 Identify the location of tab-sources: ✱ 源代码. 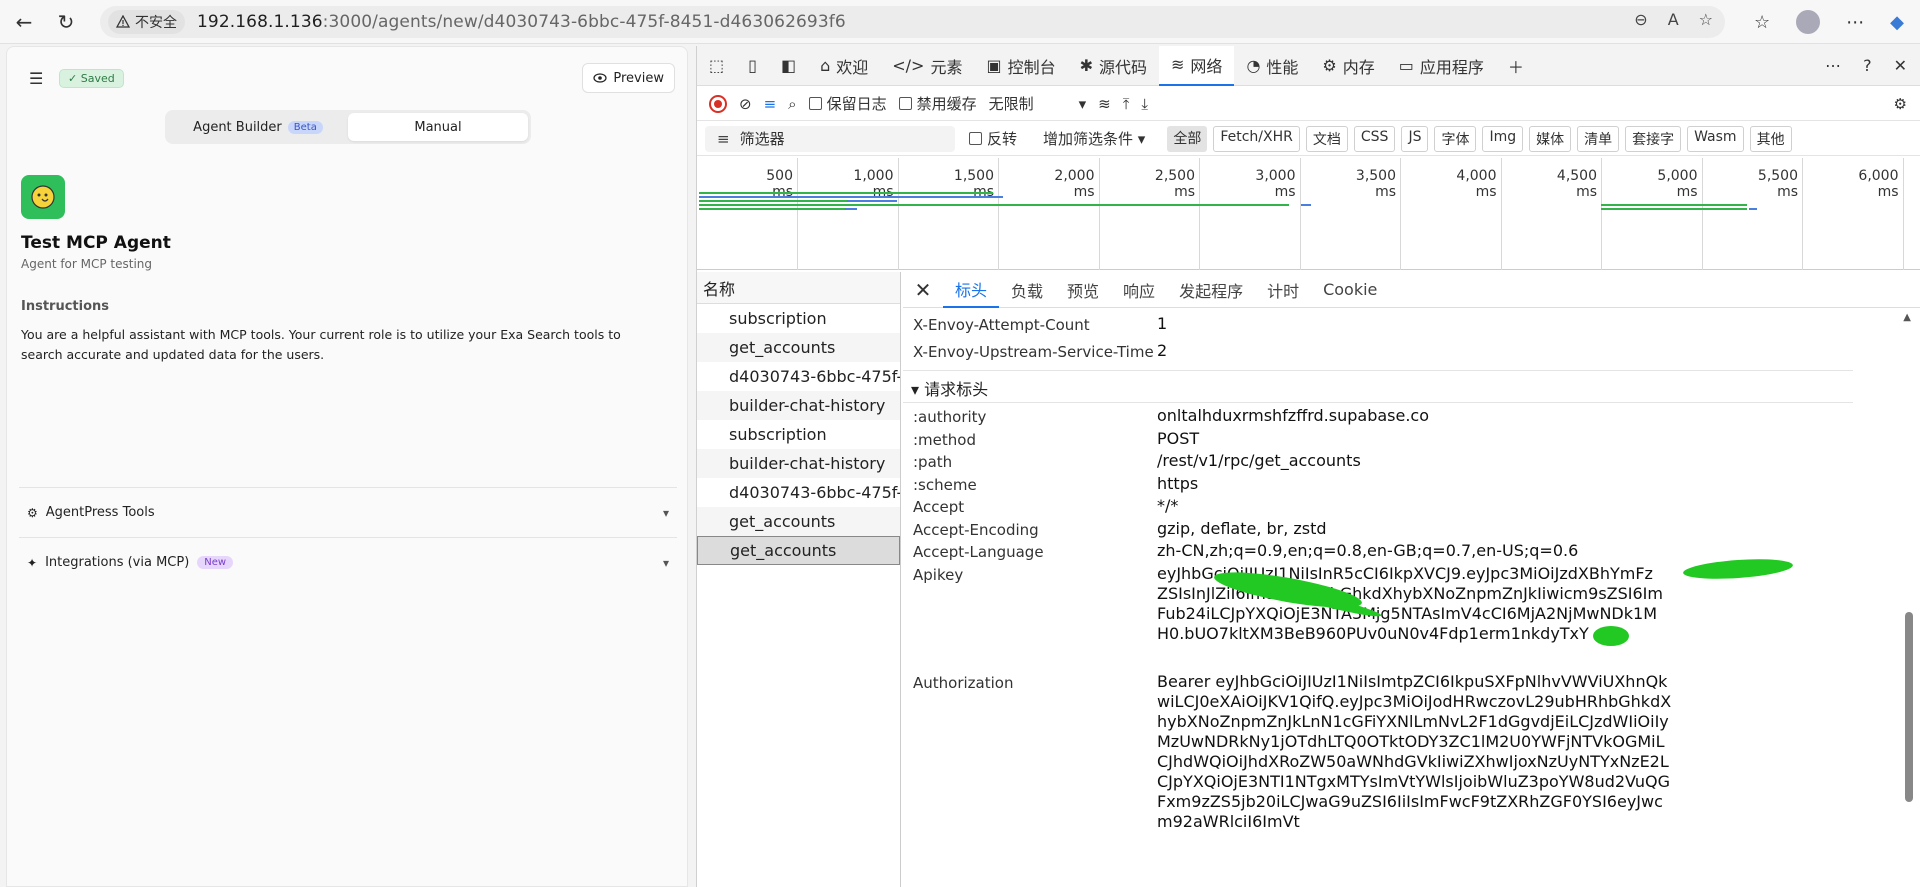
(1113, 66).